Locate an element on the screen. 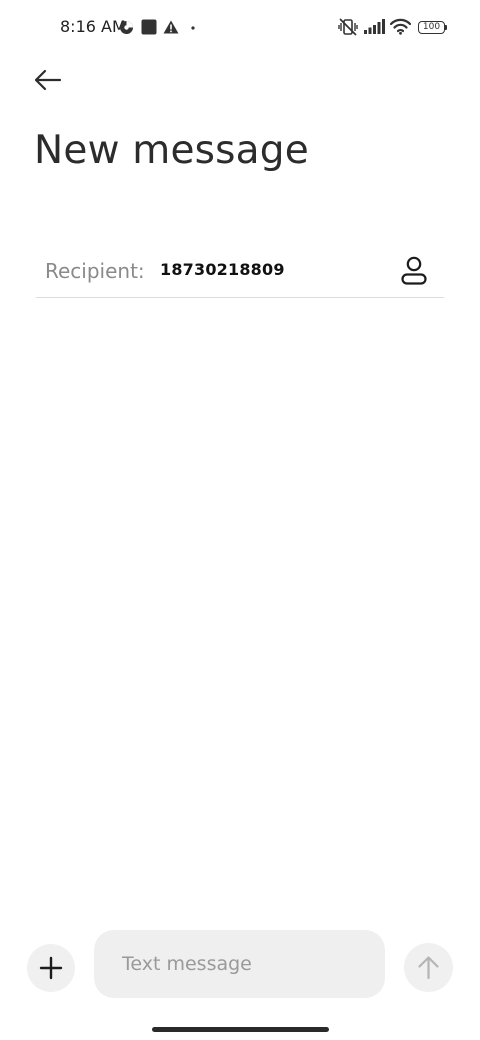  wifi-icon is located at coordinates (400, 26).